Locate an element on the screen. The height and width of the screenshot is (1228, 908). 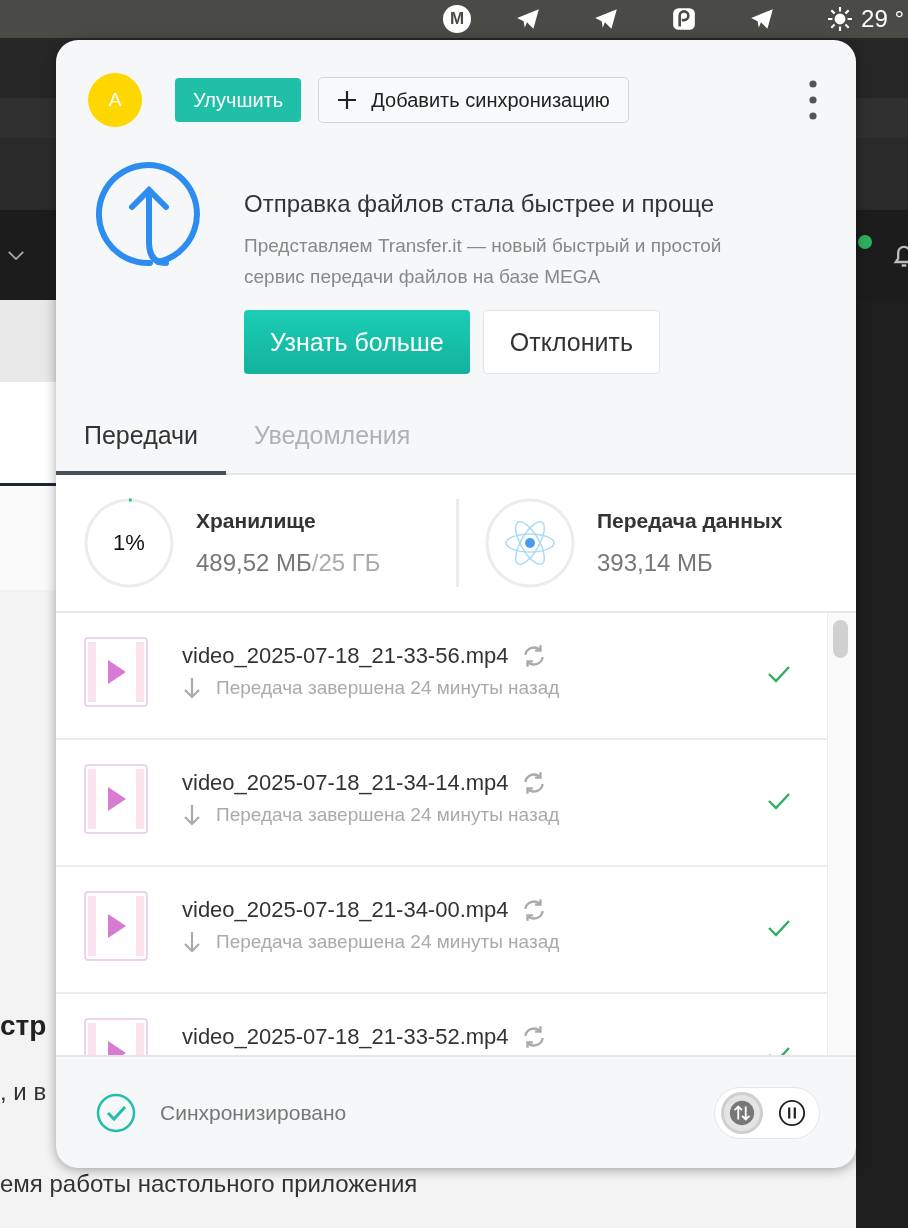
add-sync-button: Добавить синхронизацию is located at coordinates (473, 100).